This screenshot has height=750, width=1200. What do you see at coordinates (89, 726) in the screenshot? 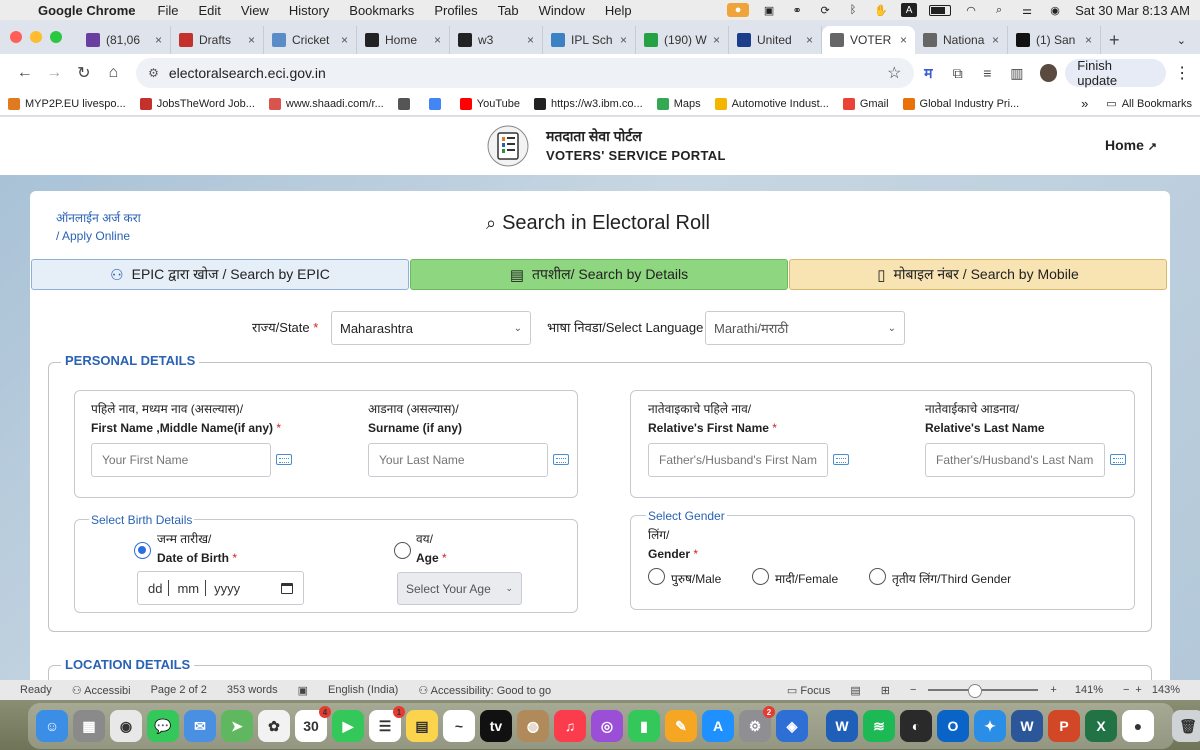
I see `launchpad-dock-icon: ▦` at bounding box center [89, 726].